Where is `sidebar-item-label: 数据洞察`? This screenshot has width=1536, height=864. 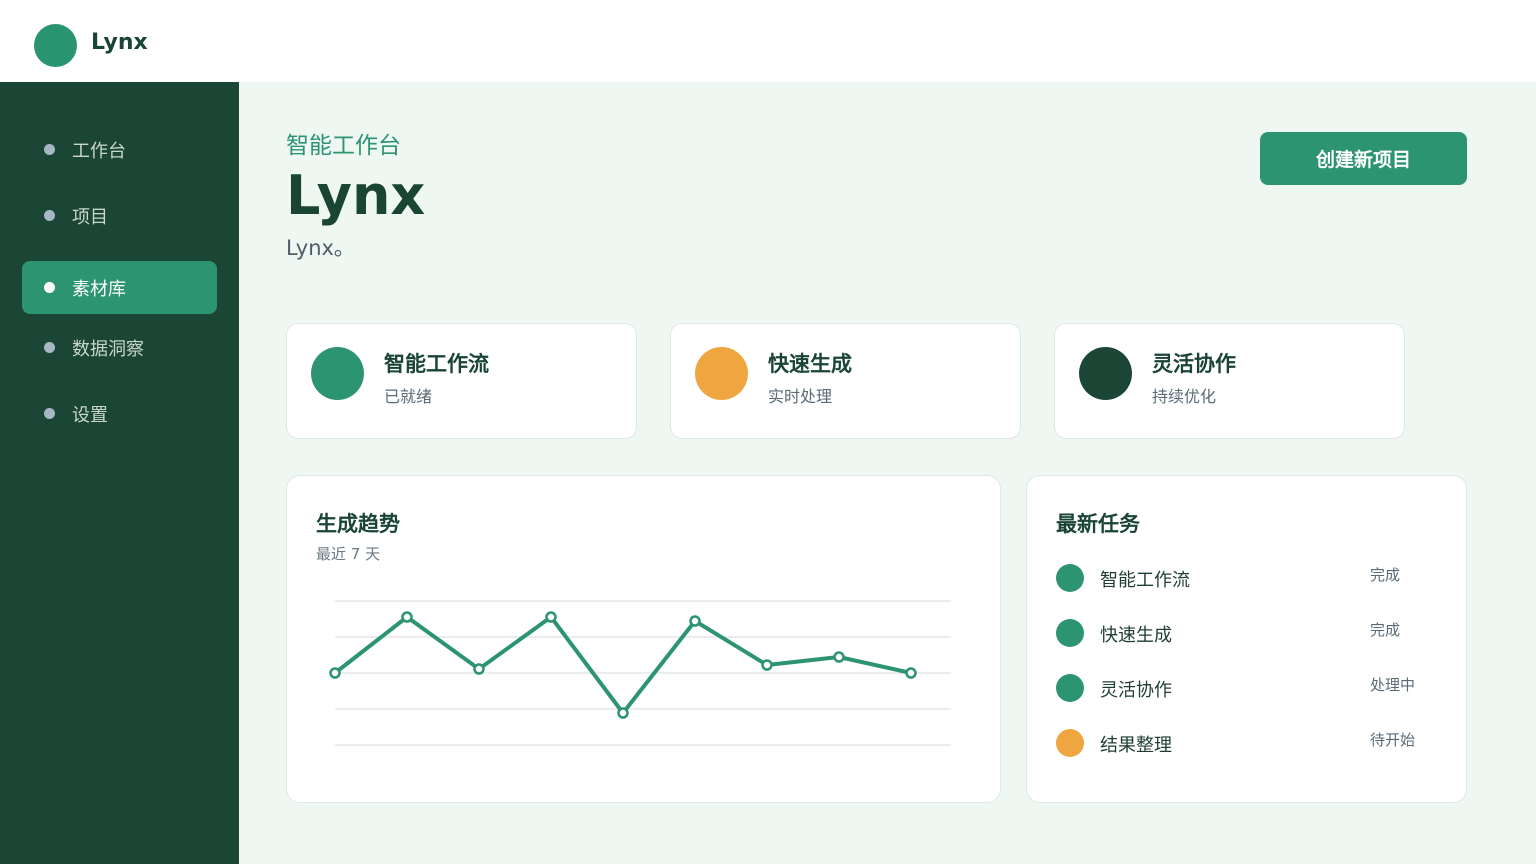 sidebar-item-label: 数据洞察 is located at coordinates (108, 349).